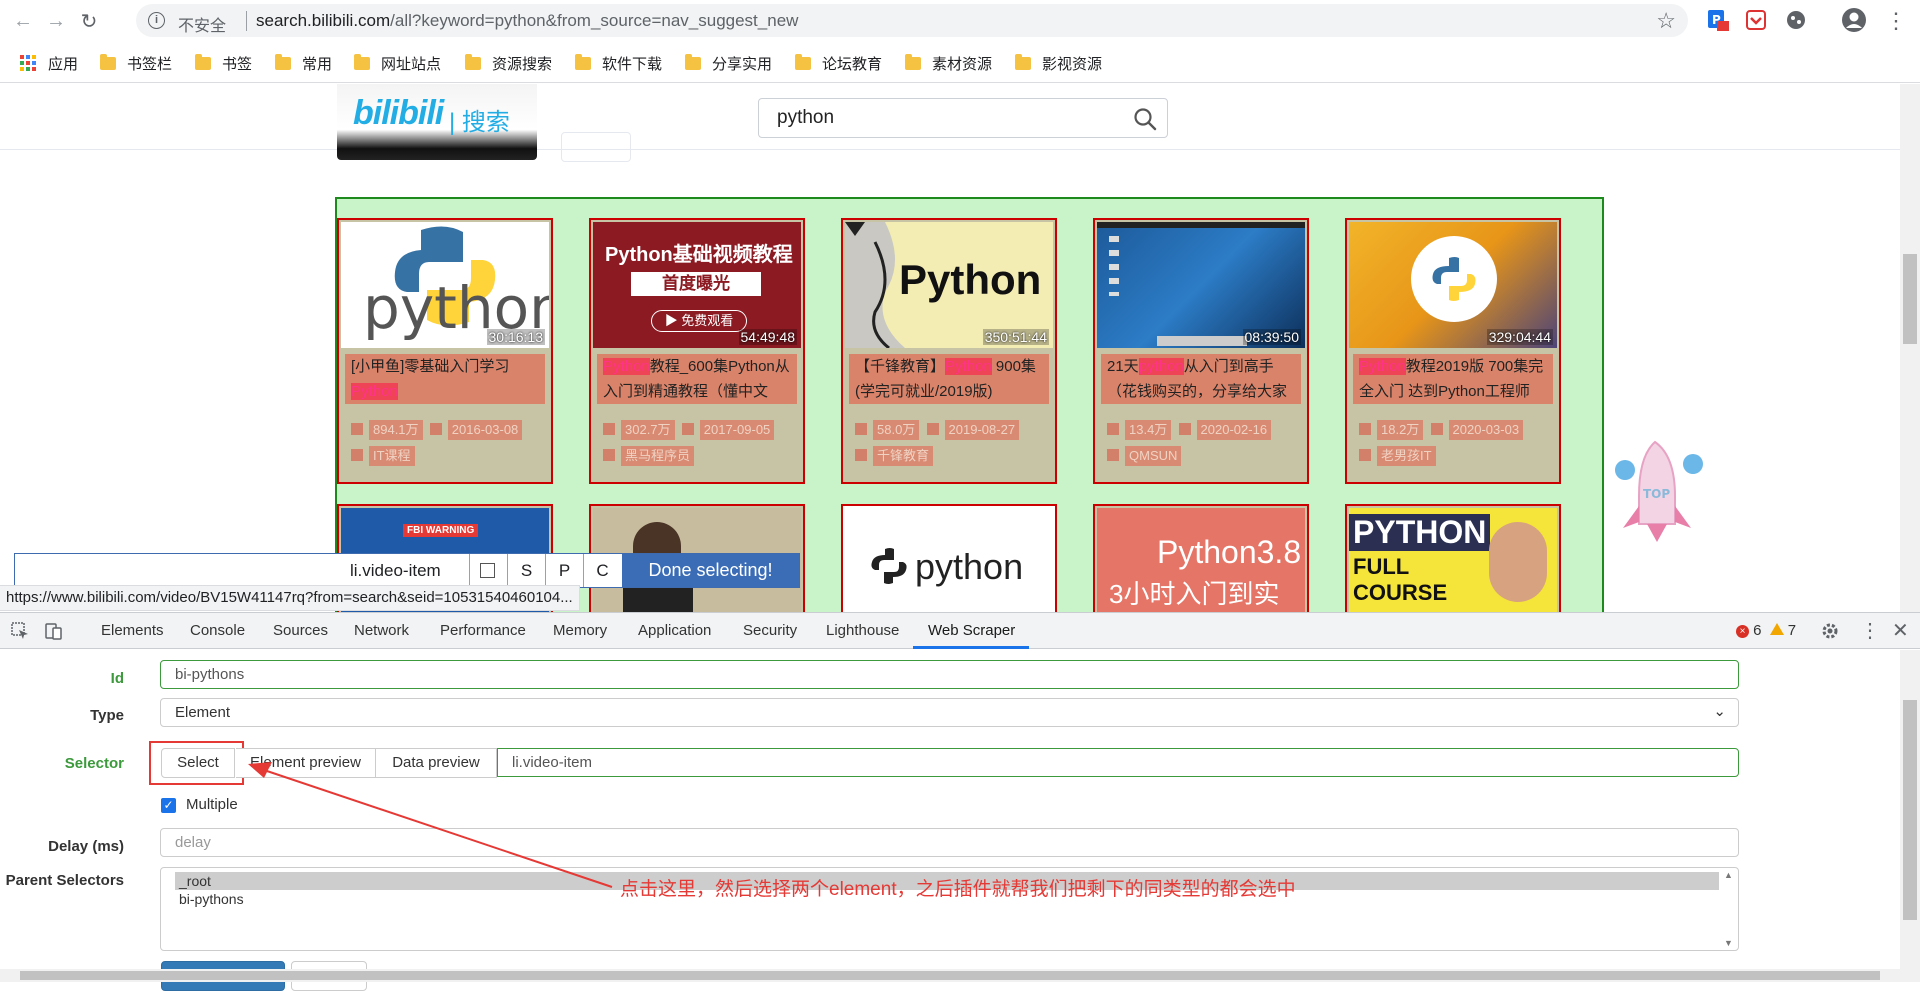 This screenshot has width=1920, height=991. What do you see at coordinates (300, 630) in the screenshot?
I see `tab-sources: Sources` at bounding box center [300, 630].